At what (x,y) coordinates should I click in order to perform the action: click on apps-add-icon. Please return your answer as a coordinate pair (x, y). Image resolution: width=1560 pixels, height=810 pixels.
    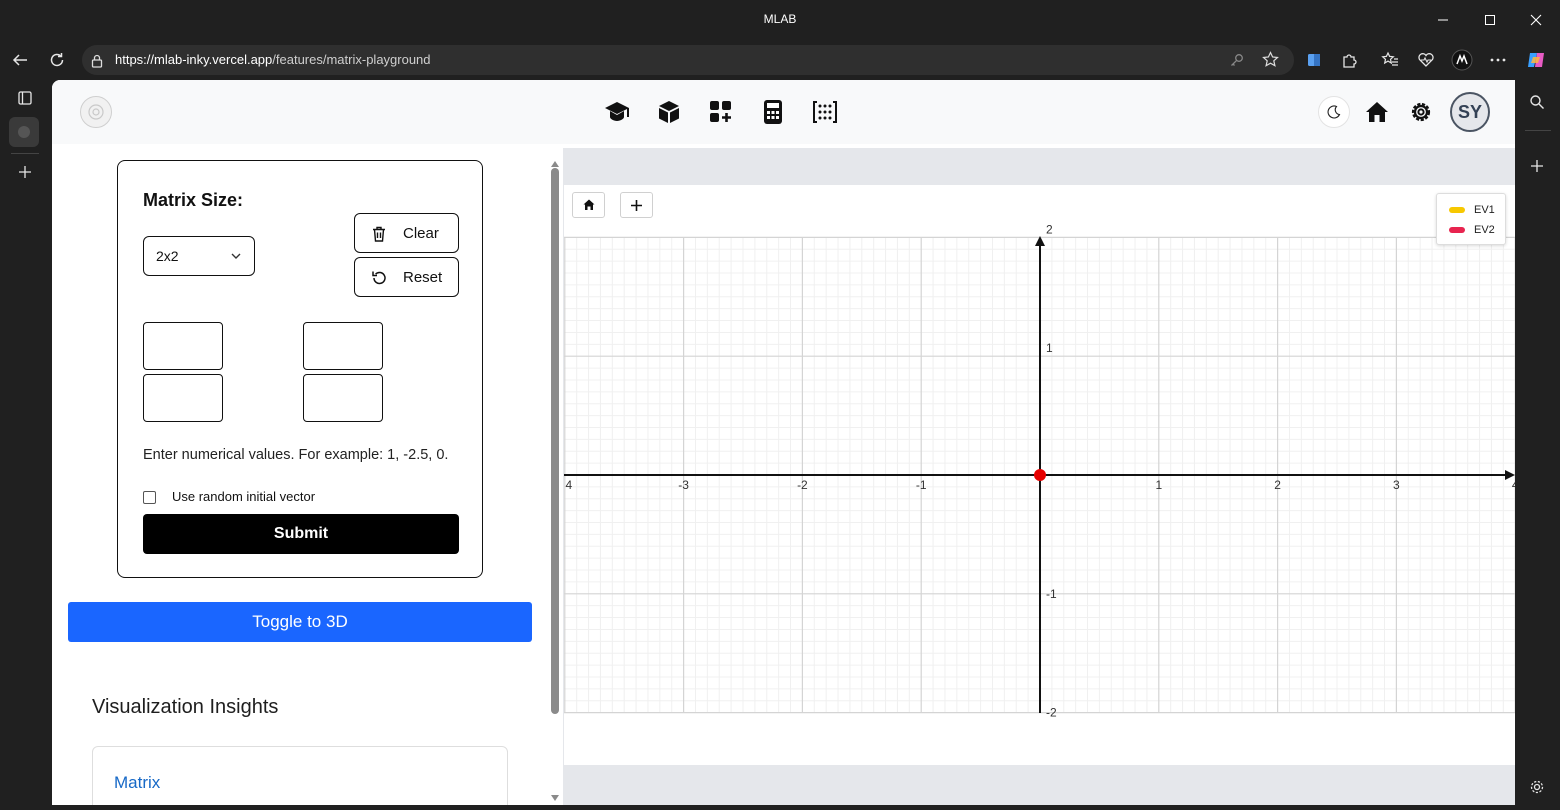
    Looking at the image, I should click on (721, 112).